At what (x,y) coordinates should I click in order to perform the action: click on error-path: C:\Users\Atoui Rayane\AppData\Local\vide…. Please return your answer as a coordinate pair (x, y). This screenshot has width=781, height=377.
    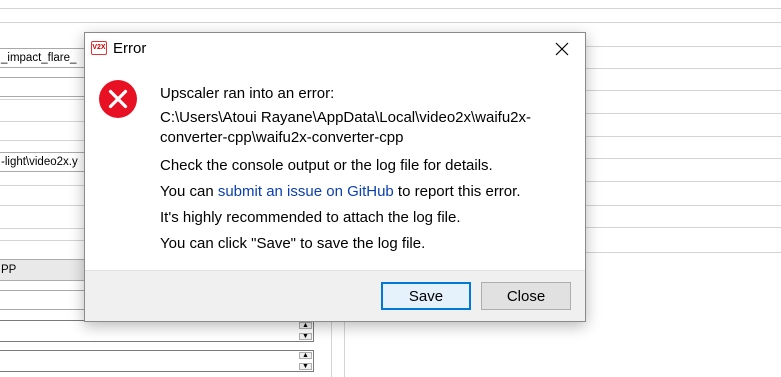
    Looking at the image, I should click on (346, 127).